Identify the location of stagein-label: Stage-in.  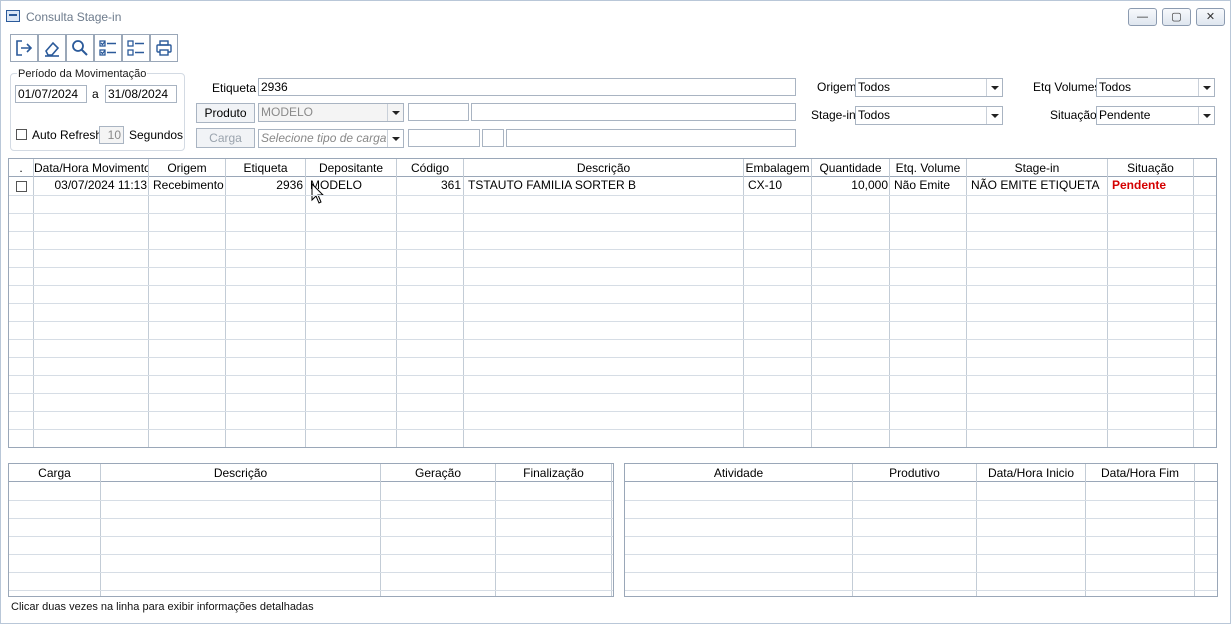
(833, 115).